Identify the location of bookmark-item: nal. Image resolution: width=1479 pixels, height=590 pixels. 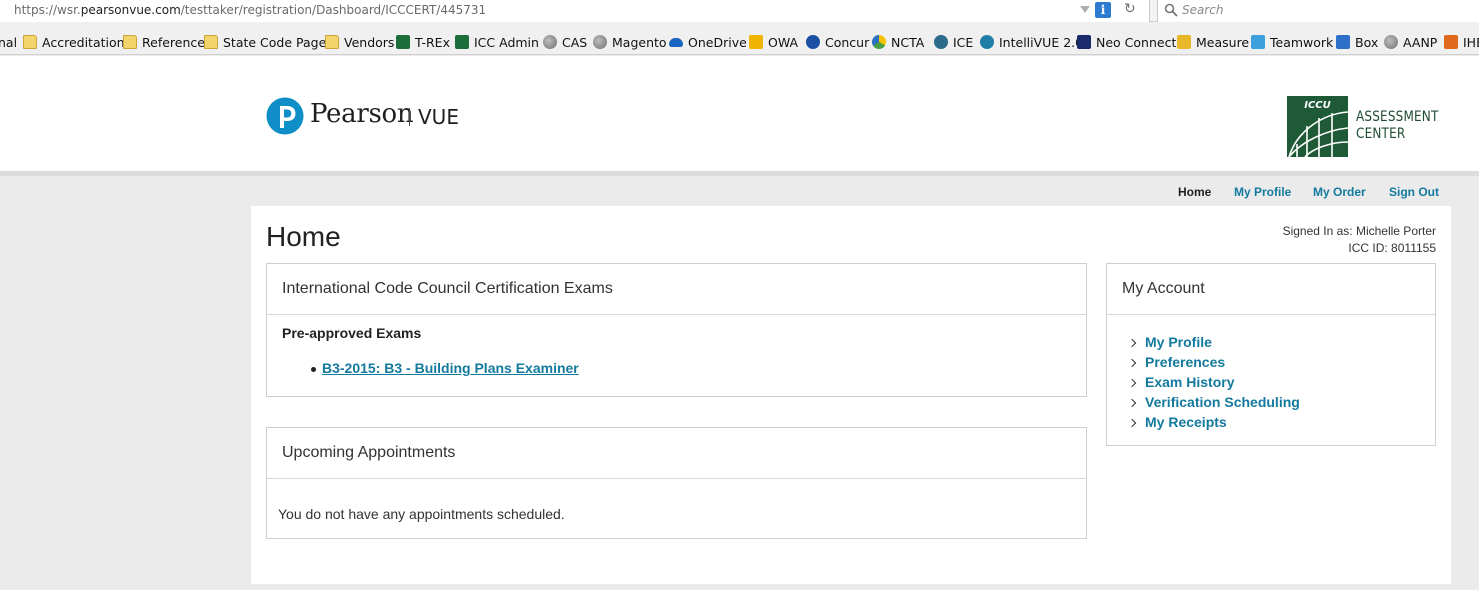
(8, 42).